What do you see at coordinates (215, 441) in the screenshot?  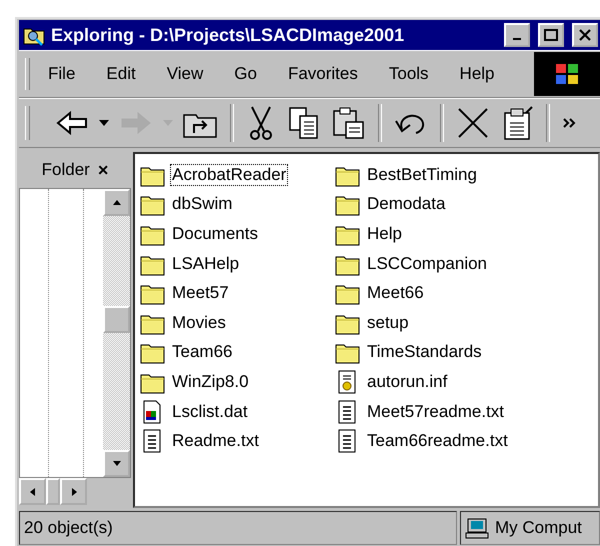 I see `file-name: Readme.txt` at bounding box center [215, 441].